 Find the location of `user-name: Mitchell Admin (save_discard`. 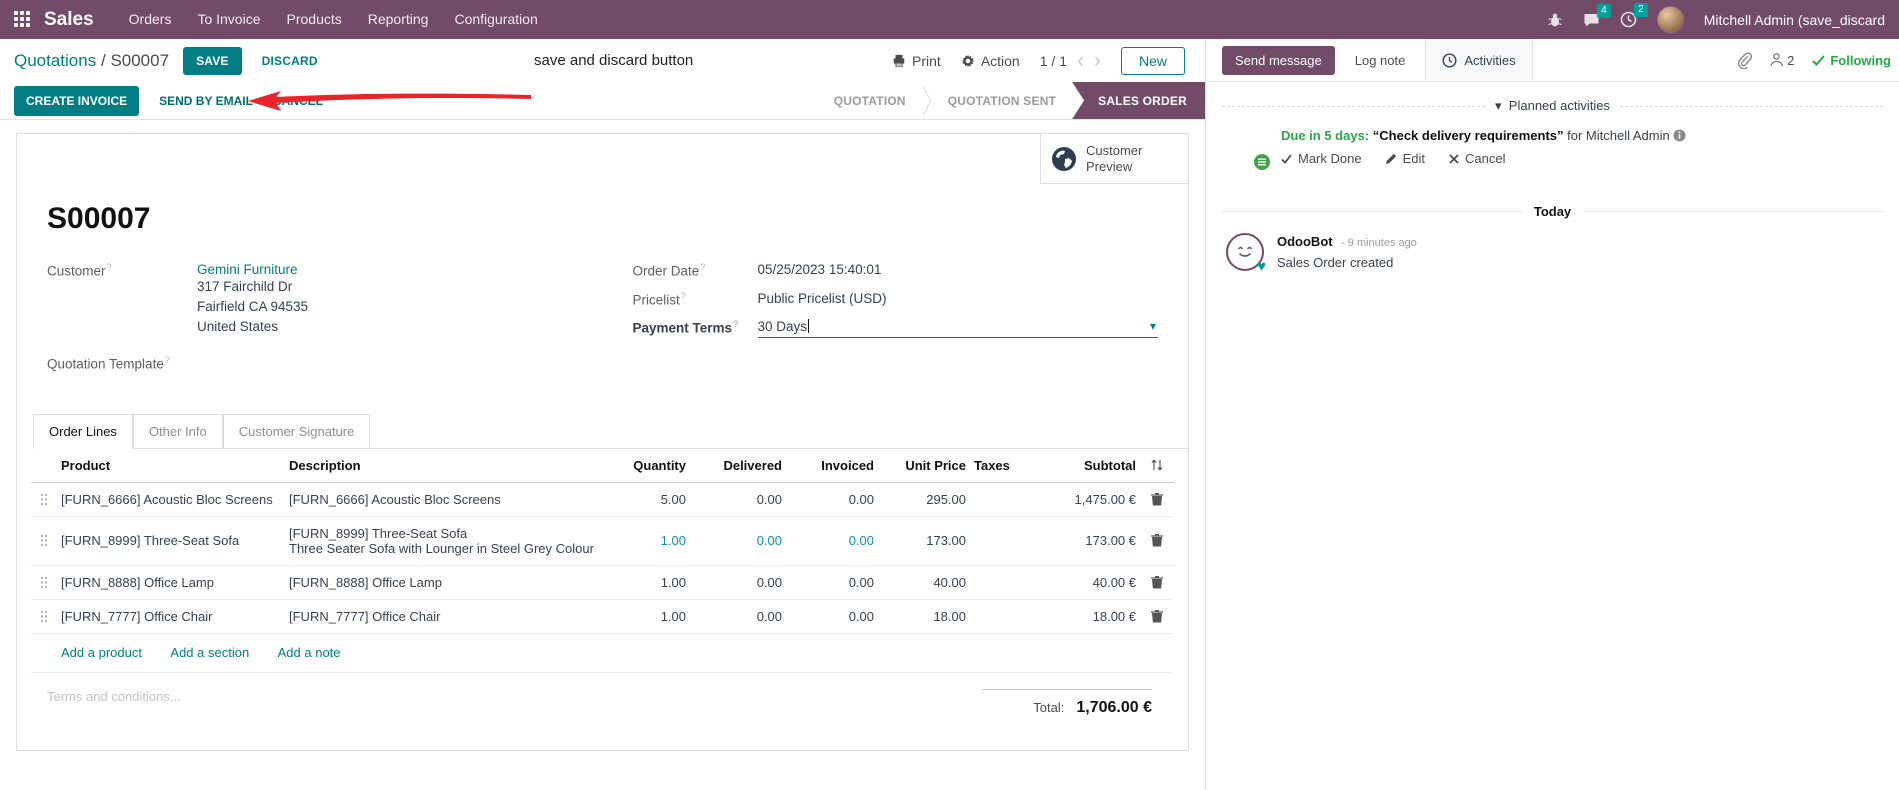

user-name: Mitchell Admin (save_discard is located at coordinates (1794, 20).